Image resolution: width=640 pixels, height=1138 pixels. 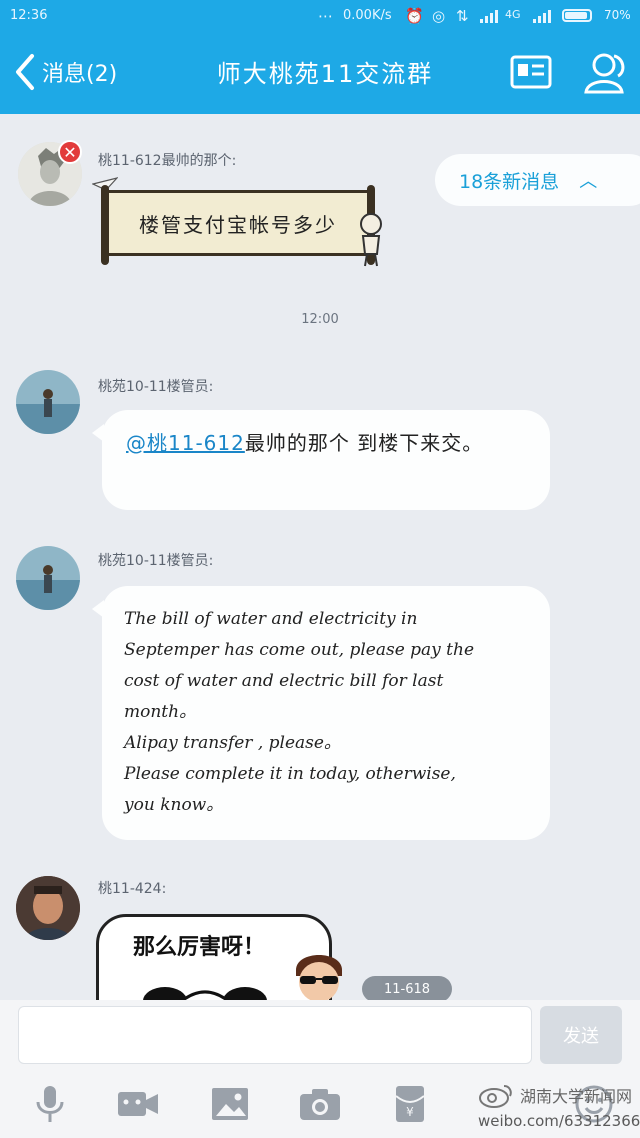 I want to click on status-bar: 12:36 ⋯ 0.00K/s ⏰ ◎ ⇅ 4G 70%, so click(x=320, y=16).